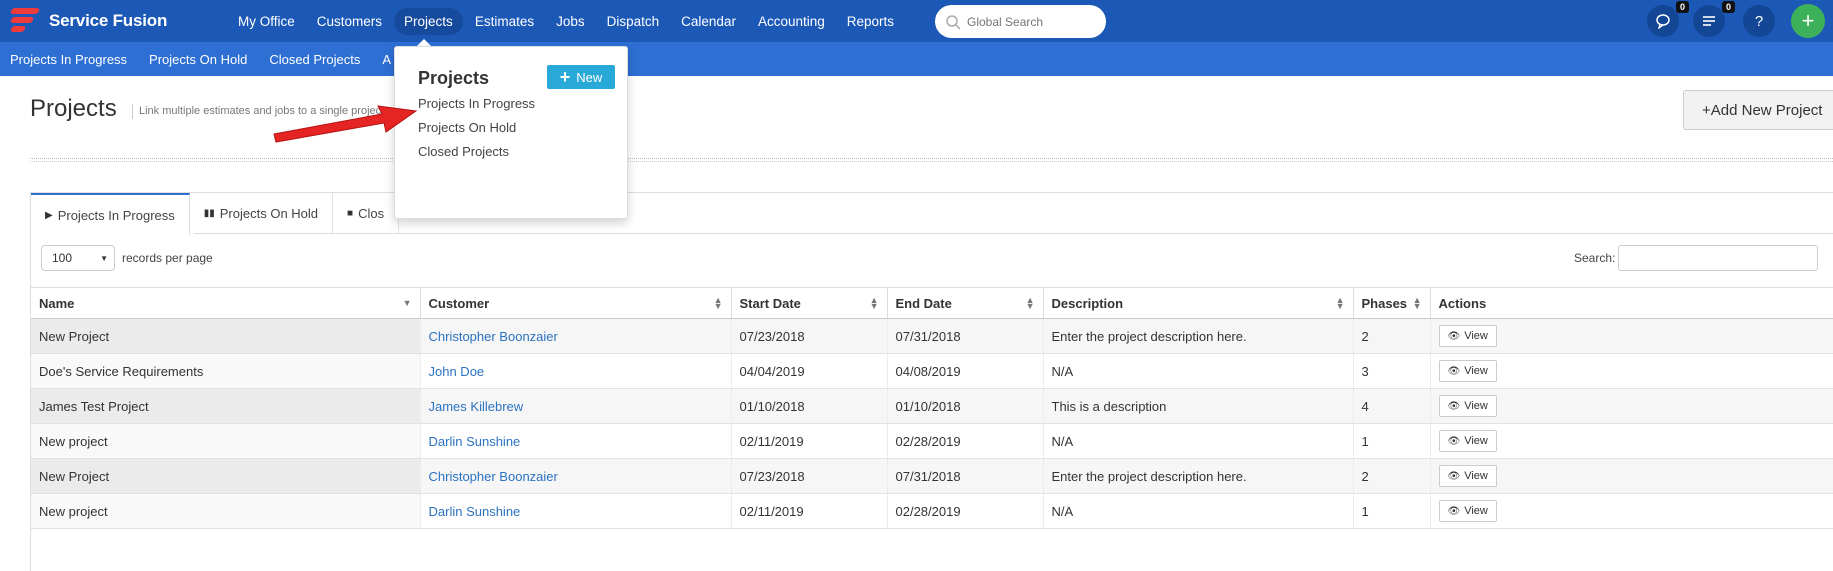 The width and height of the screenshot is (1833, 571). Describe the element at coordinates (576, 303) in the screenshot. I see `col-header-customer: Customer ▲ ▼` at that location.